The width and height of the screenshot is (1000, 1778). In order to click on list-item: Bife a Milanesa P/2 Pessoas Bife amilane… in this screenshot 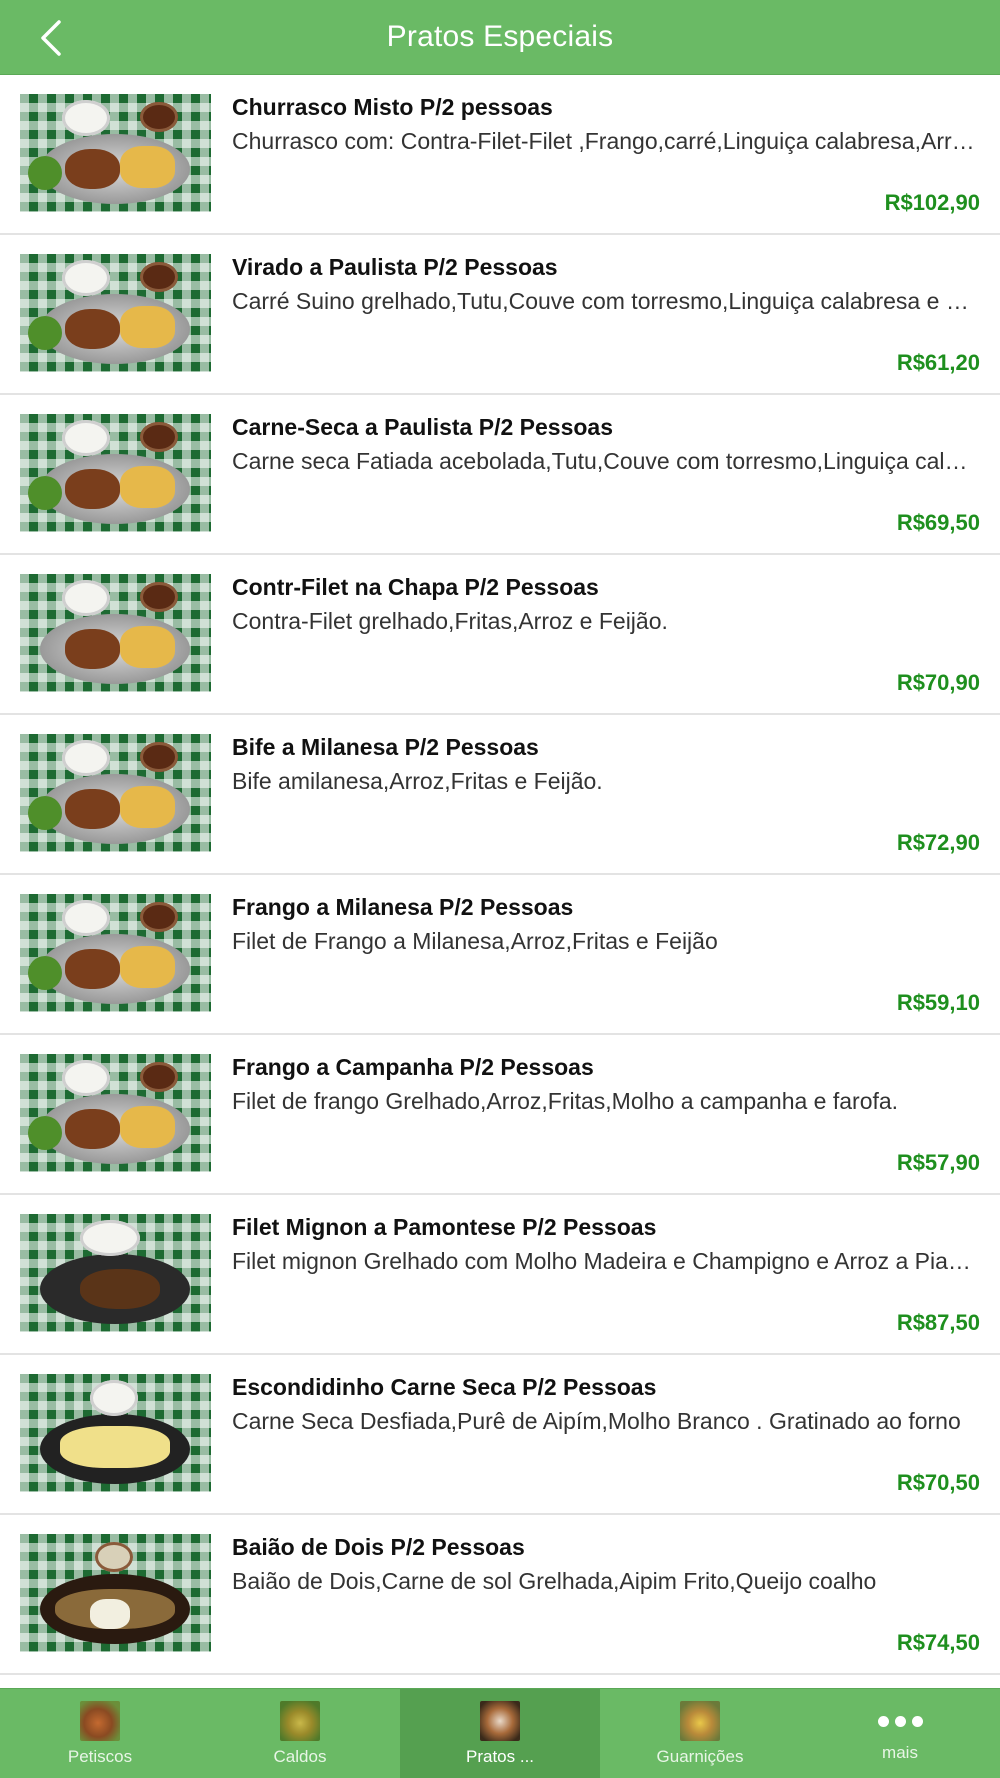, I will do `click(500, 795)`.